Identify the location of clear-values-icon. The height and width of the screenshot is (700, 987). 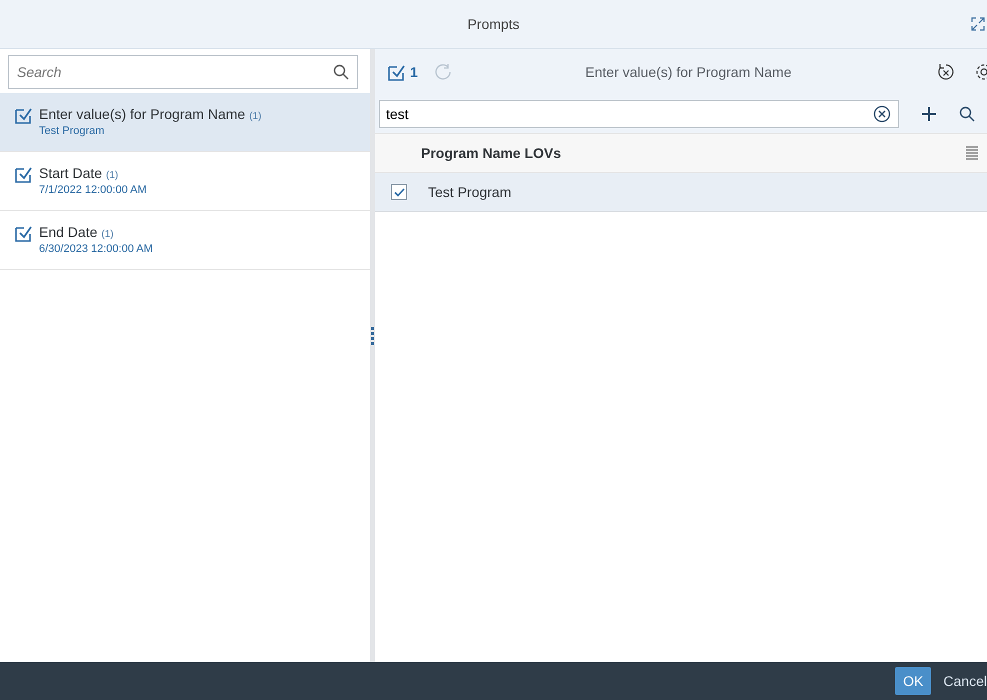
(946, 72).